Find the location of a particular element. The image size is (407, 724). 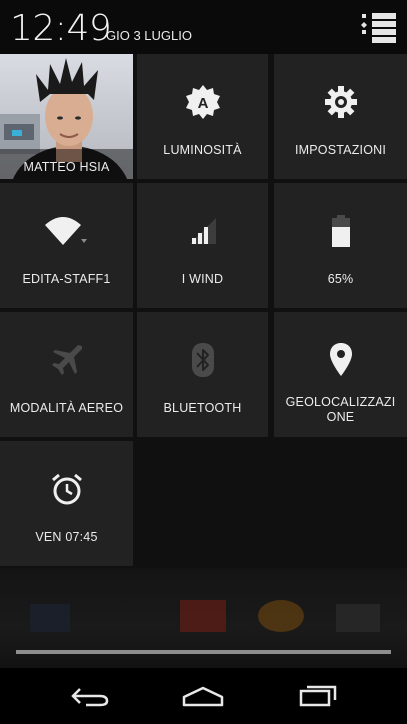

wifi-icon is located at coordinates (66, 231).